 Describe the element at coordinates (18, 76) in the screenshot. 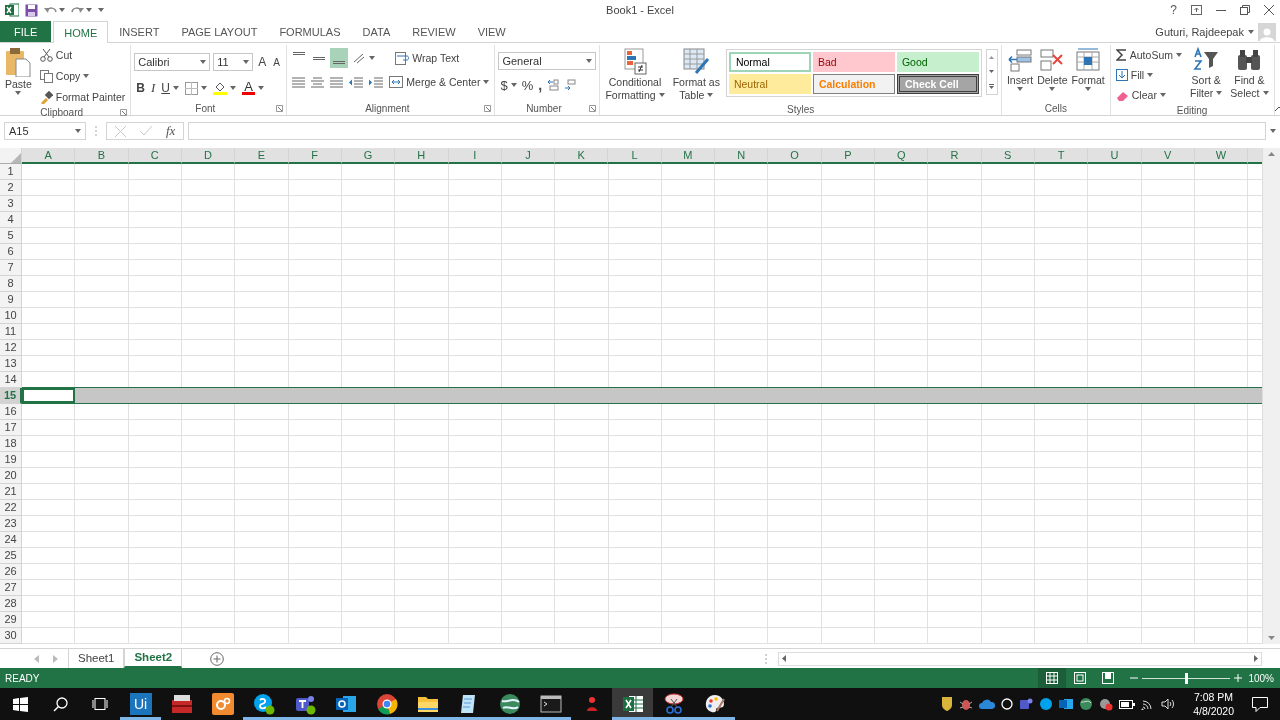

I see `paste-button: Paste` at that location.